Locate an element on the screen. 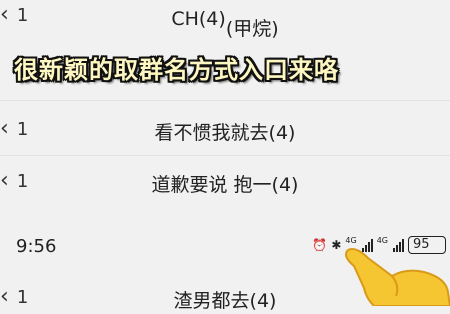  chat-header-row-3: ‹ 1 道歉要说 抱一(4) is located at coordinates (225, 182).